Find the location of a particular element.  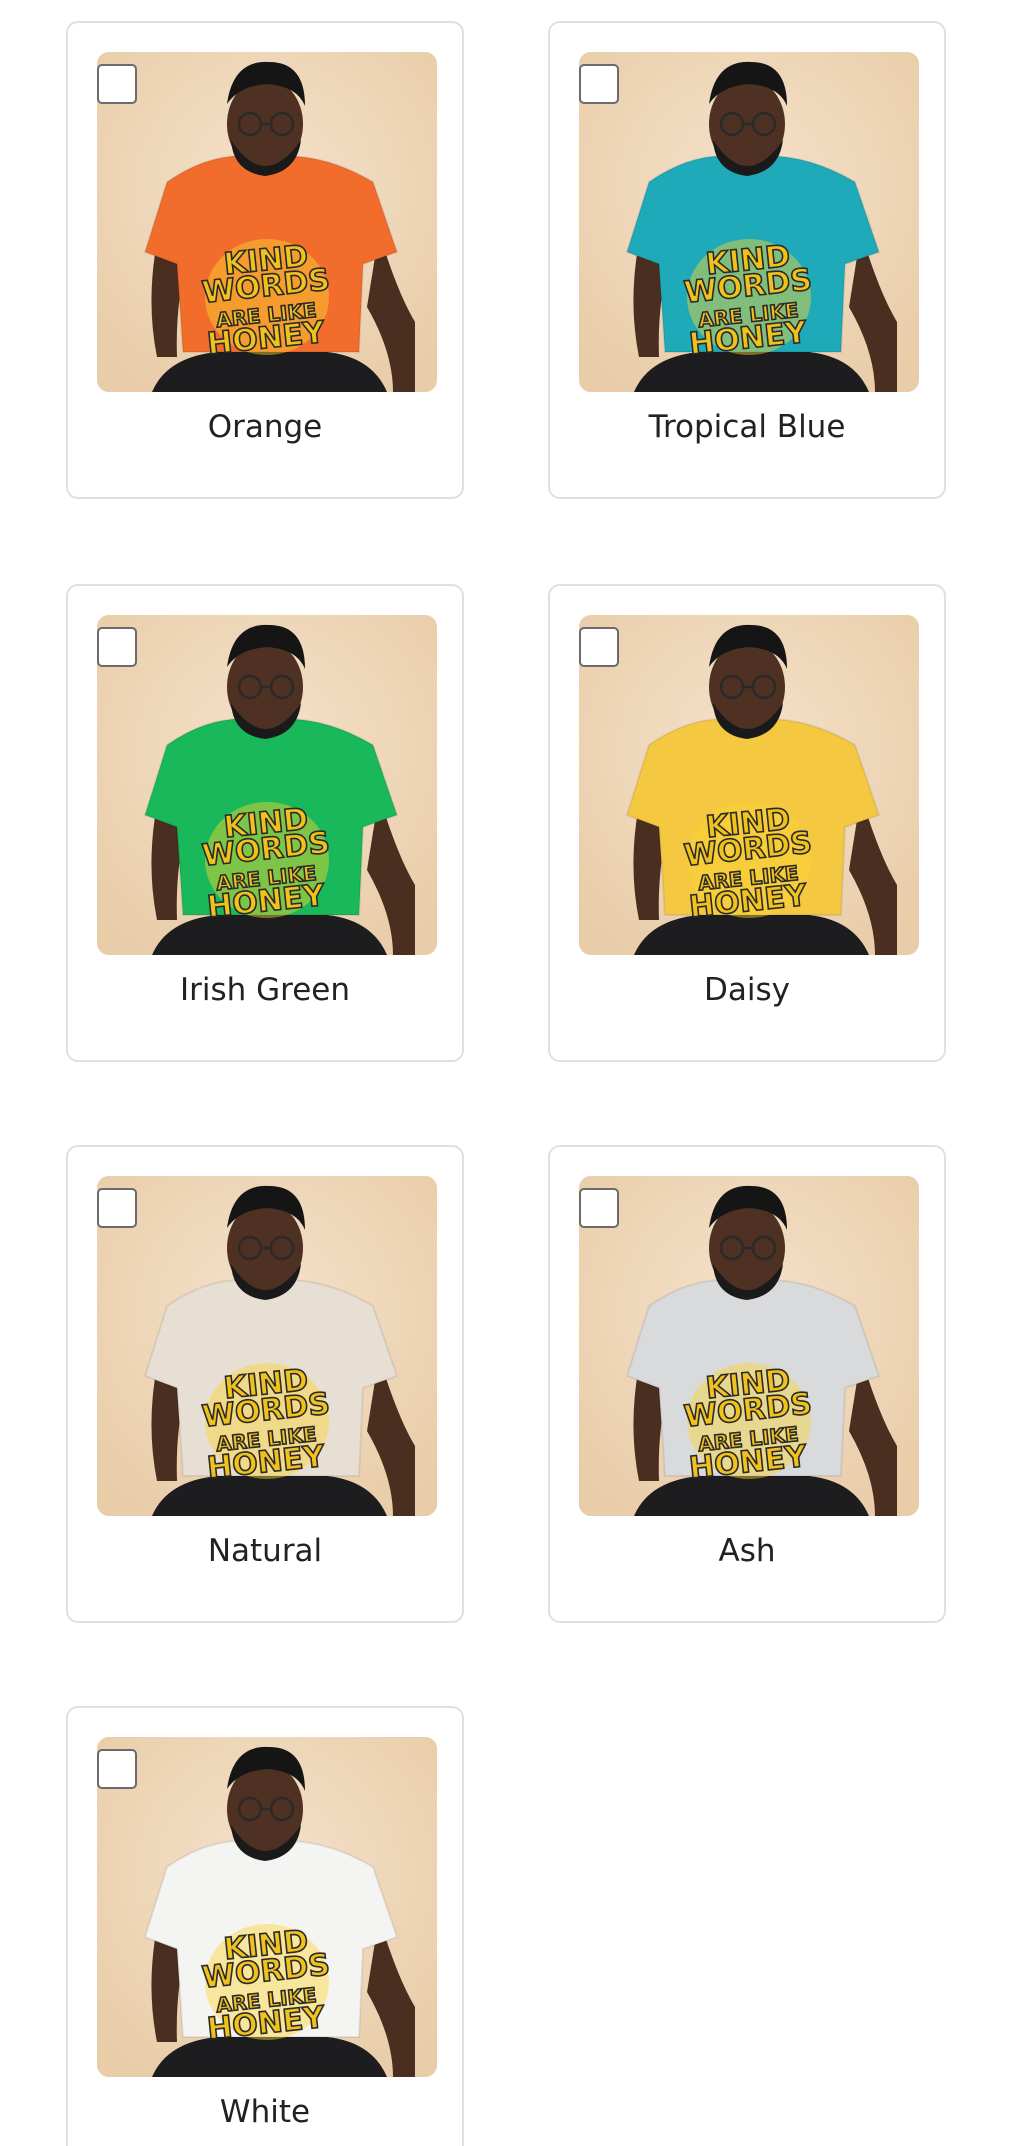

color-label: Orange is located at coordinates (265, 427).